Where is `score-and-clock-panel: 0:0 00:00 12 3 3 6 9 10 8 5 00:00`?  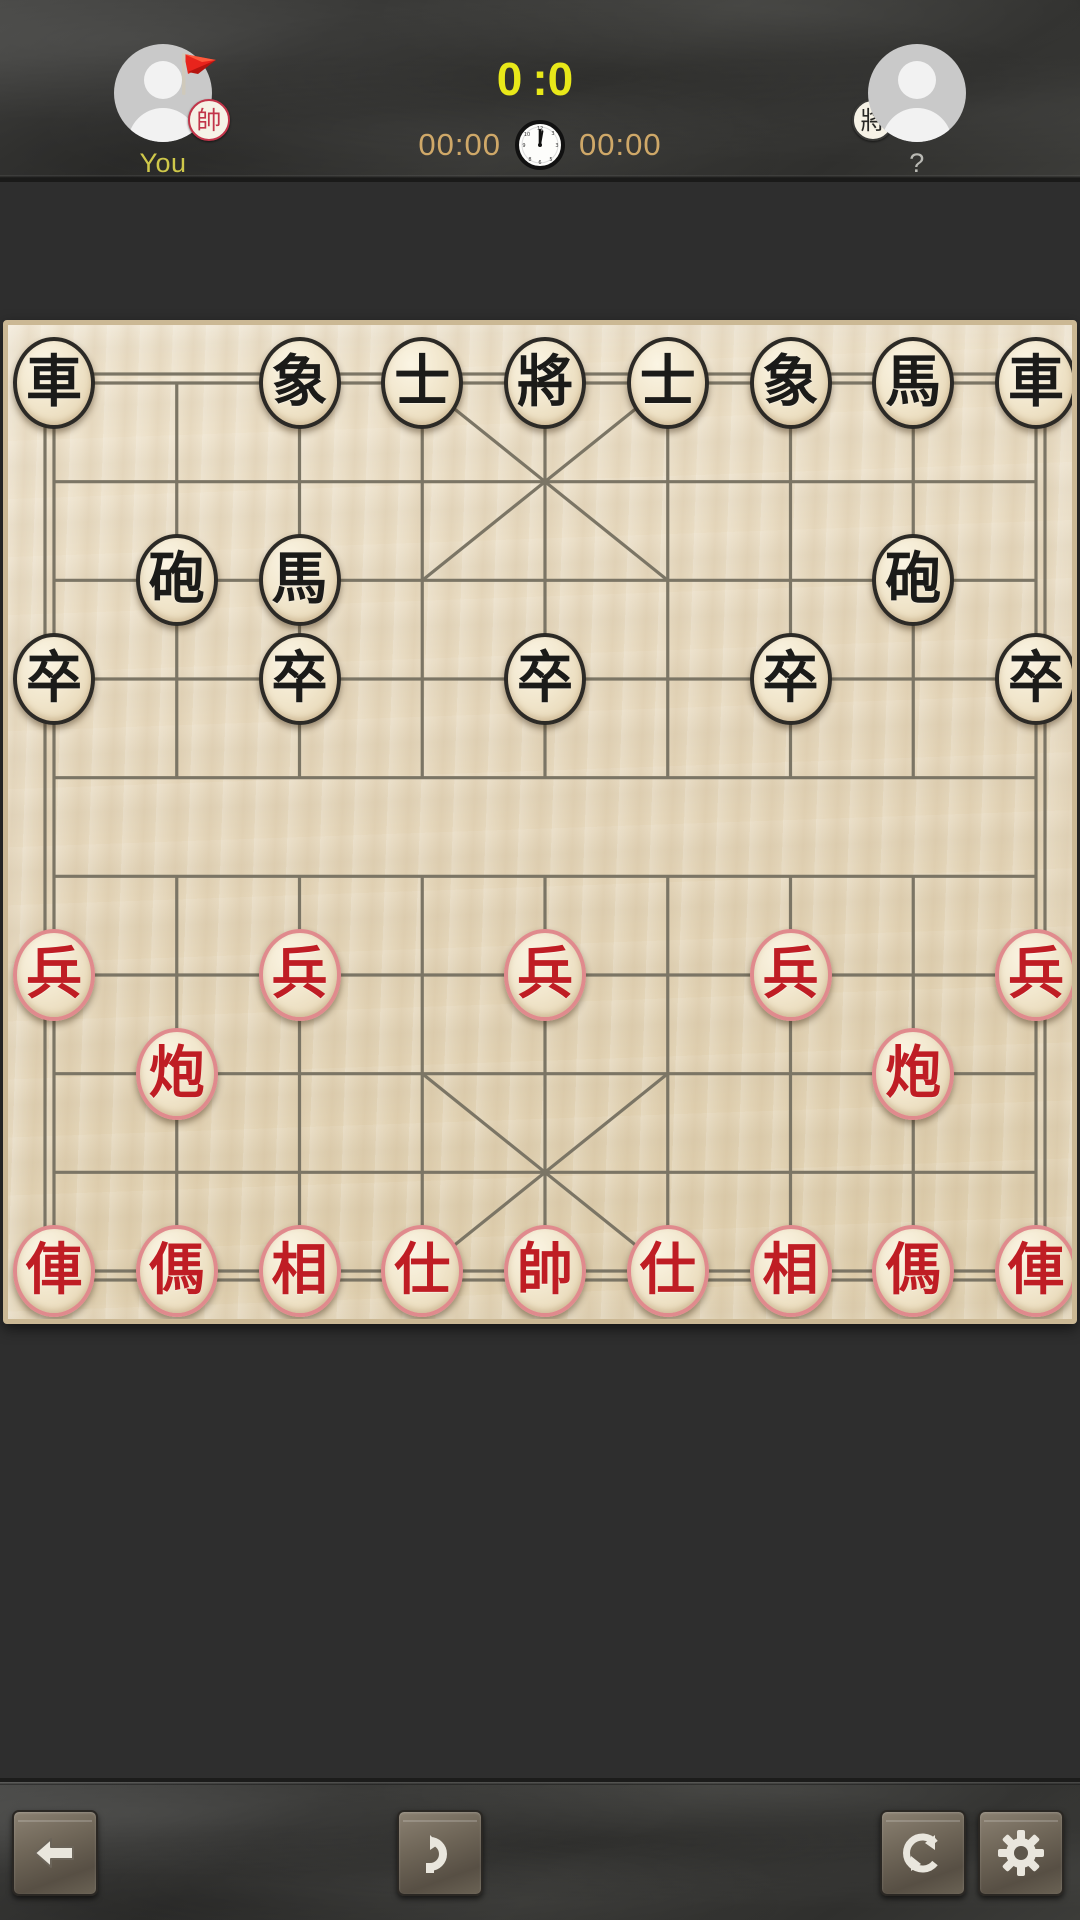
score-and-clock-panel: 0:0 00:00 12 3 3 6 9 10 8 5 00:00 is located at coordinates (540, 113).